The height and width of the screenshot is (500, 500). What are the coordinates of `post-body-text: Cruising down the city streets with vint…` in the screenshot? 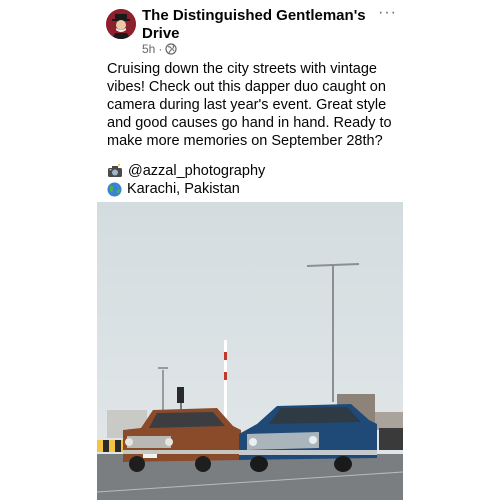 It's located at (249, 105).